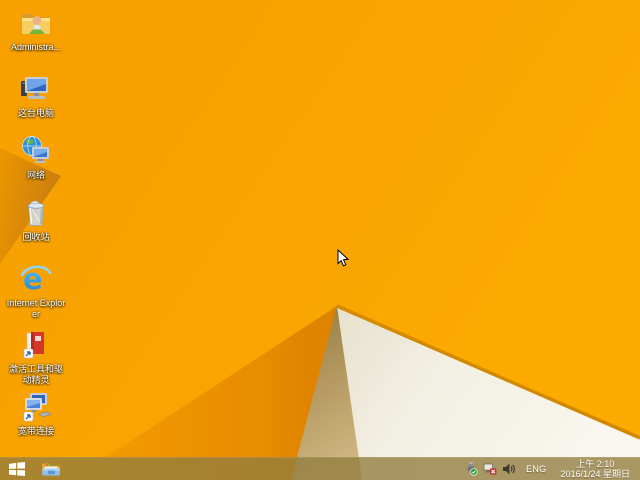 The height and width of the screenshot is (480, 640). I want to click on desktop-icon-network: 网络, so click(36, 157).